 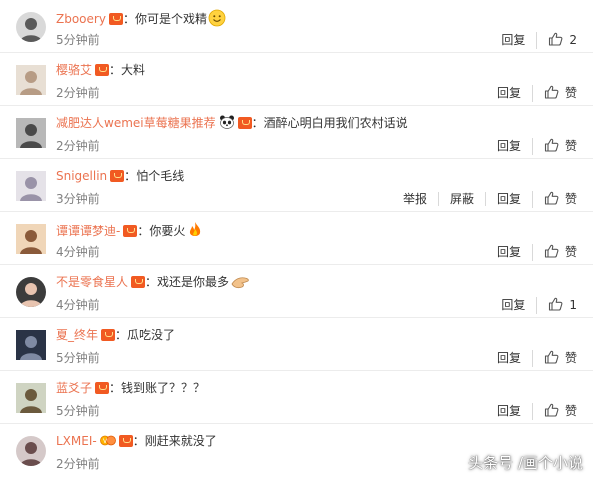 I want to click on comment-row: 减肥达人wemei草莓糖果推荐 ：酒醉心明白用我们农村话说 2分钟前 回复 赞, so click(x=296, y=132).